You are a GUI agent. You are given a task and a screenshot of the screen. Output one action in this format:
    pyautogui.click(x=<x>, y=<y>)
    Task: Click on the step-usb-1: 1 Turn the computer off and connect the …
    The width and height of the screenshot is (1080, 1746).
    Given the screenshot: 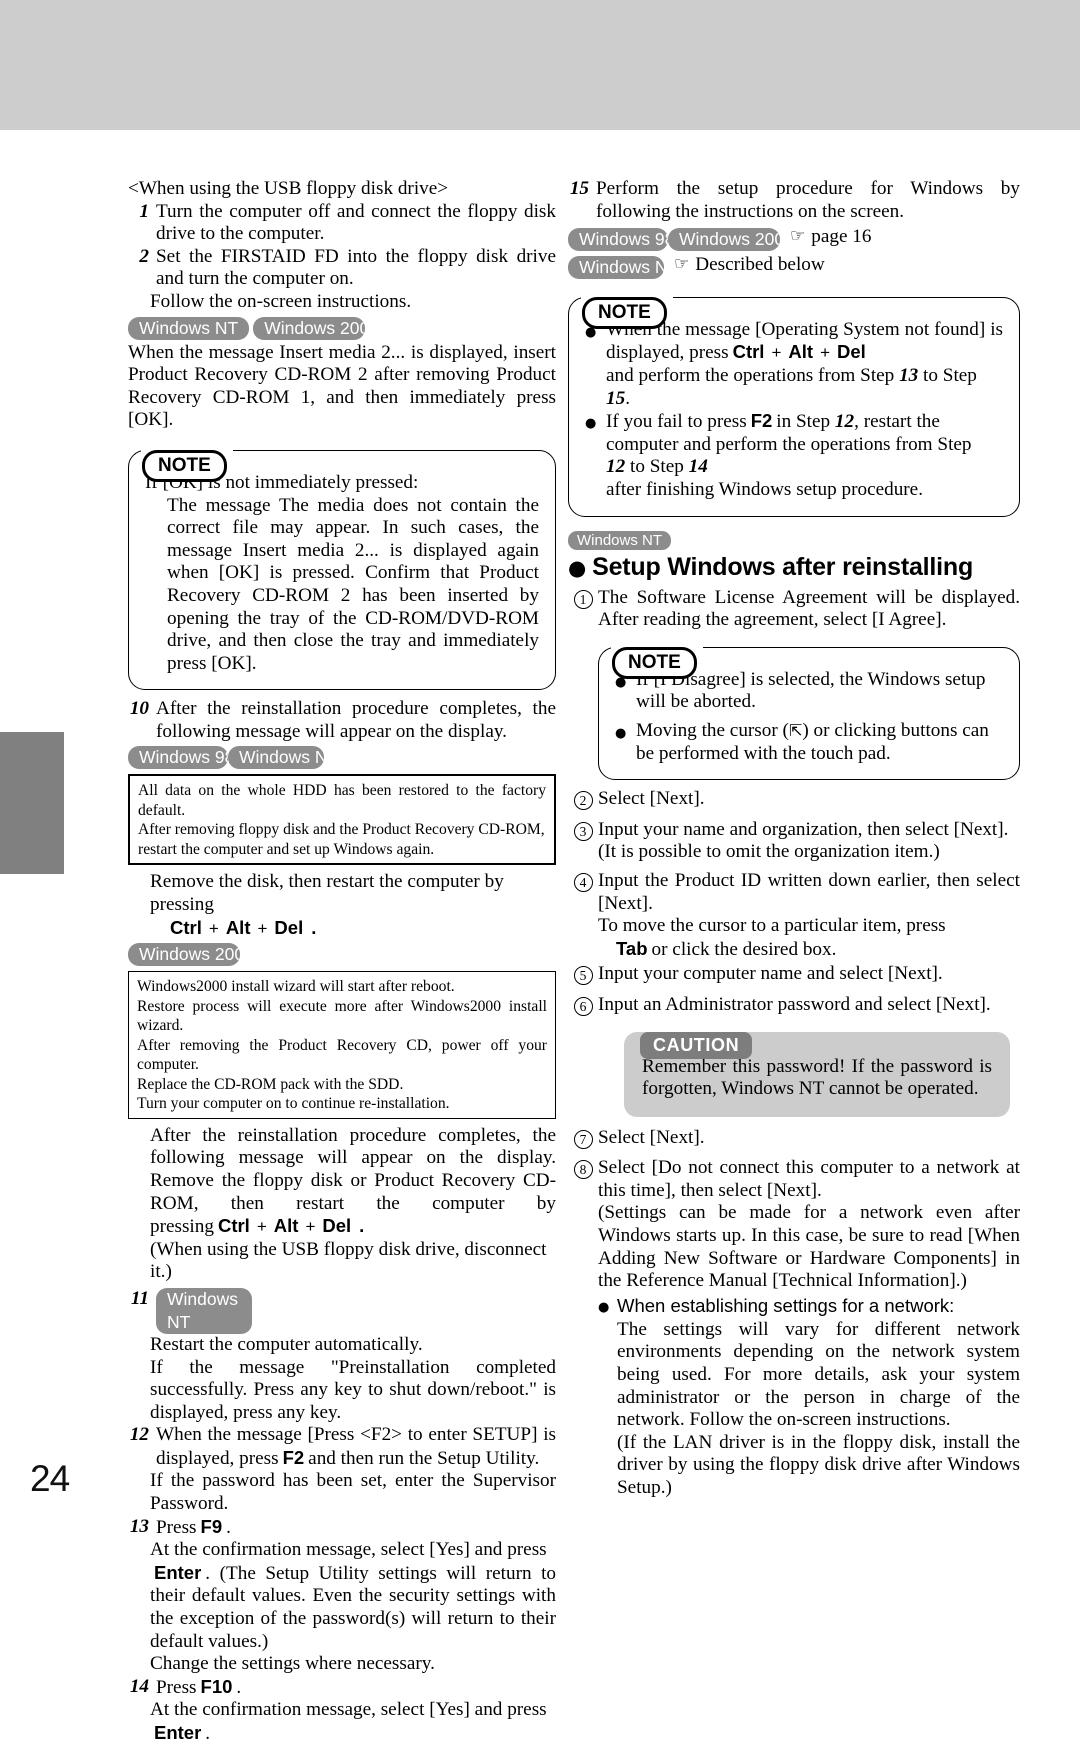 What is the action you would take?
    pyautogui.click(x=342, y=223)
    